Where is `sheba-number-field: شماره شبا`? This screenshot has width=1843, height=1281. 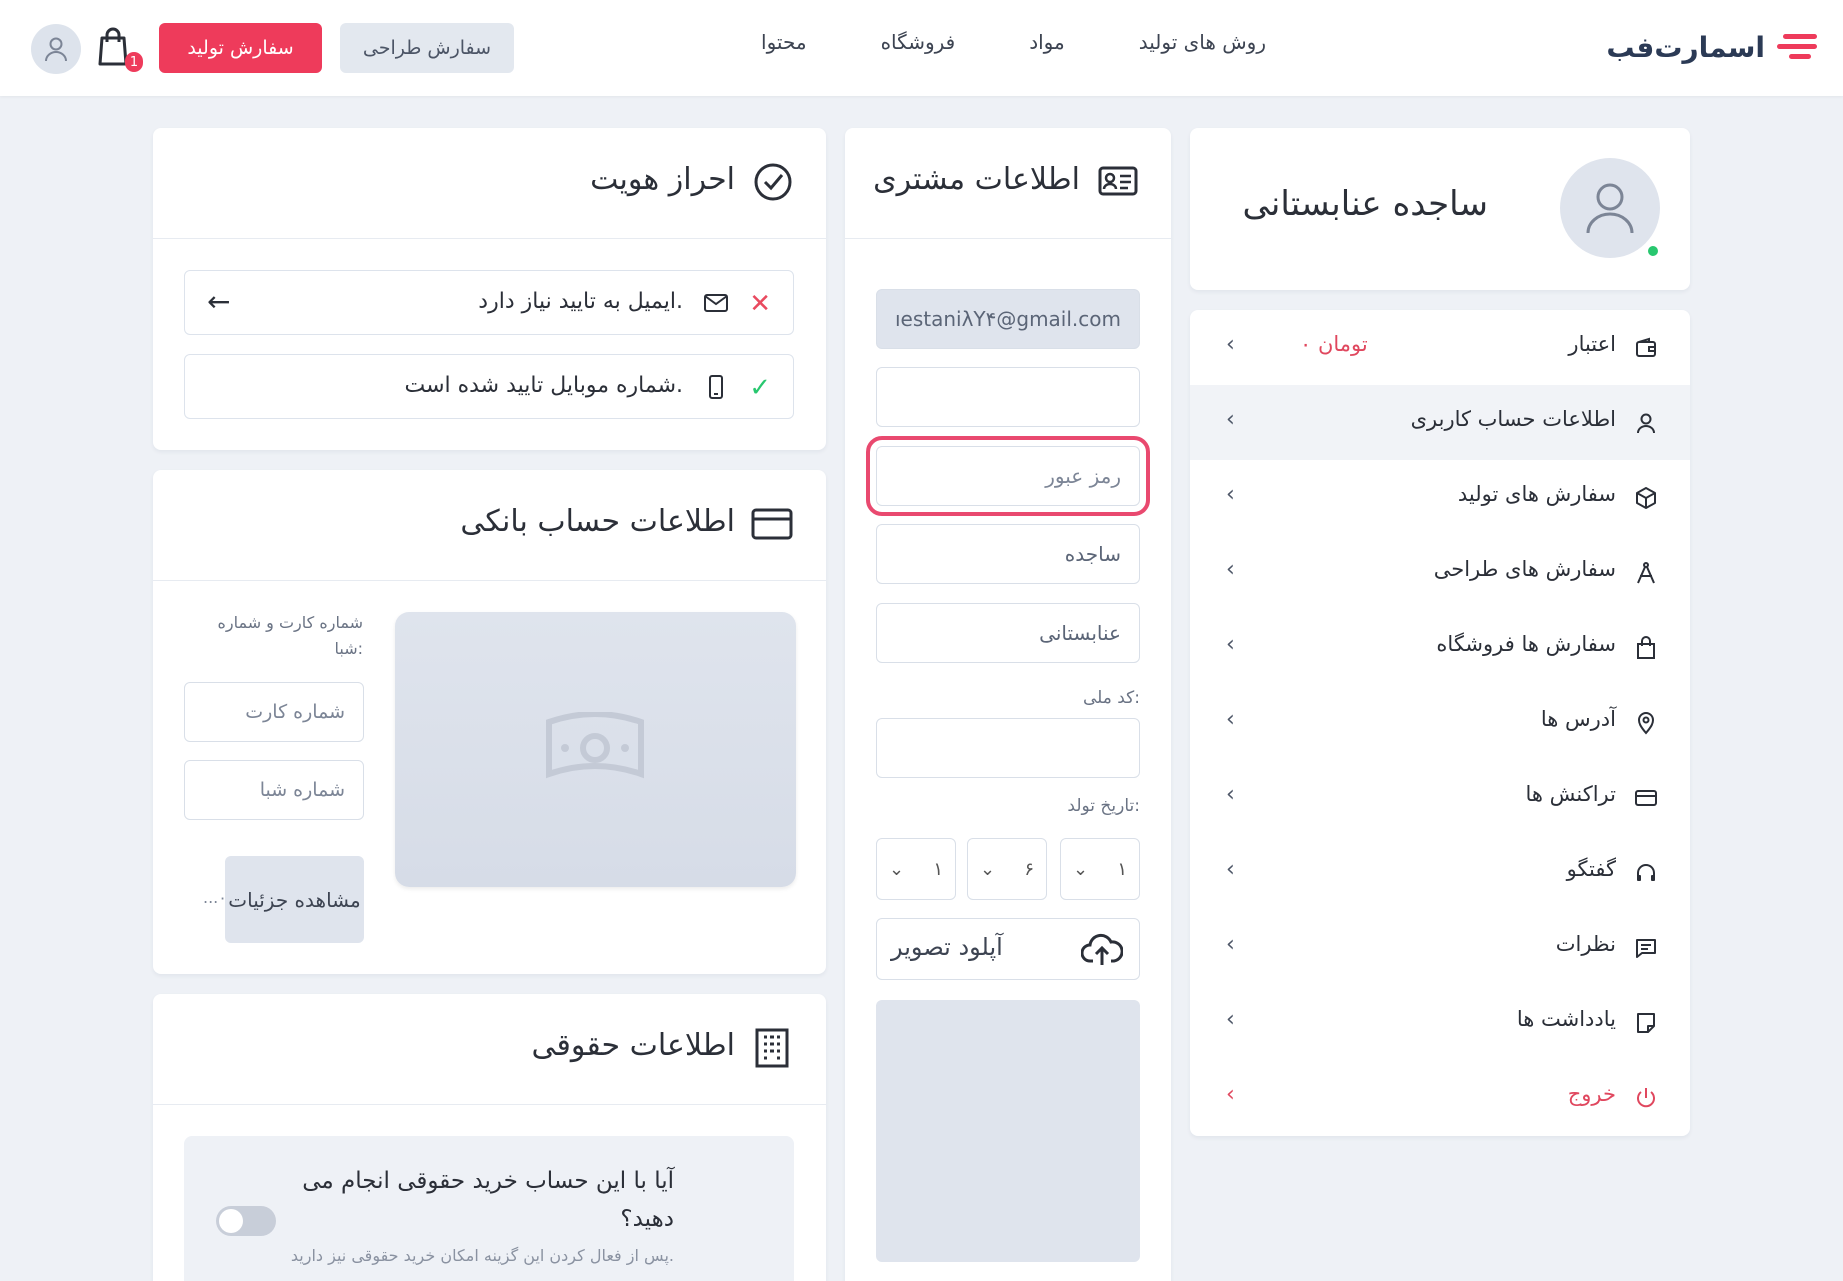
sheba-number-field: شماره شبا is located at coordinates (274, 790).